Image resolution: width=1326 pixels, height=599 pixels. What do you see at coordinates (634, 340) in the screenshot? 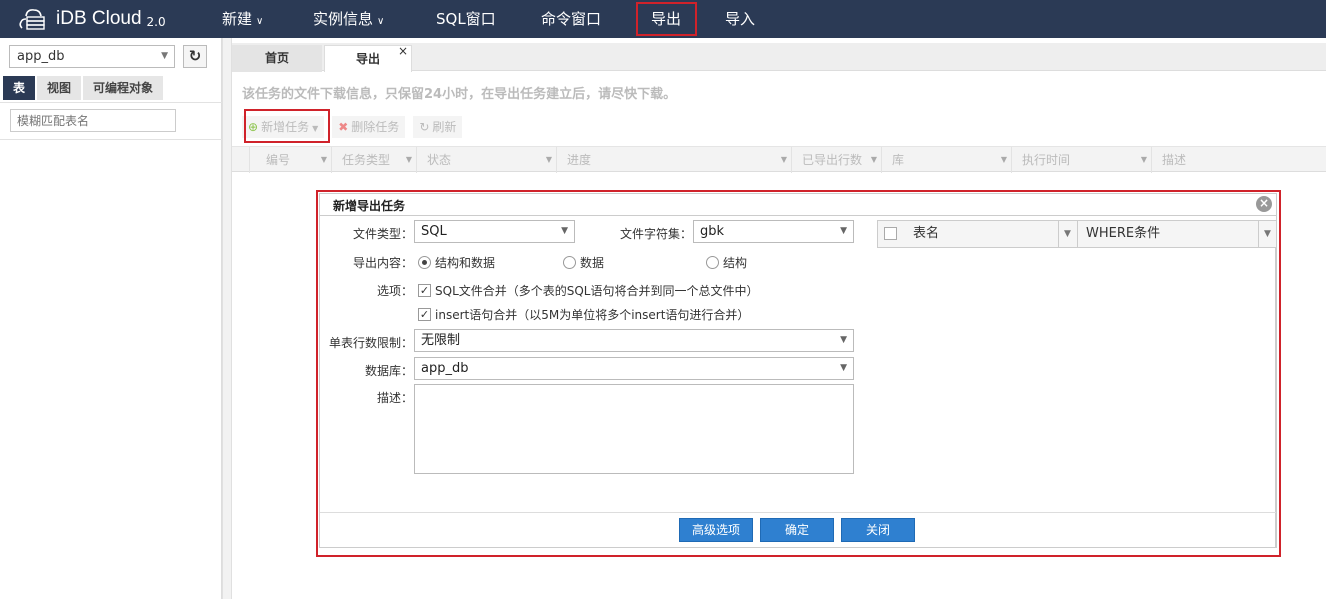
I see `row-limit-select: 无限制 ▼` at bounding box center [634, 340].